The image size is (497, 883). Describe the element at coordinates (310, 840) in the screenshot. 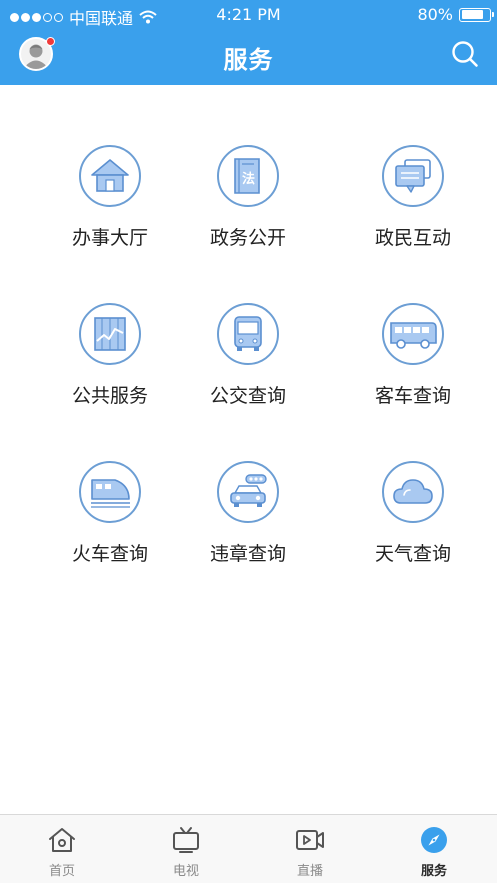

I see `live-video-icon` at that location.